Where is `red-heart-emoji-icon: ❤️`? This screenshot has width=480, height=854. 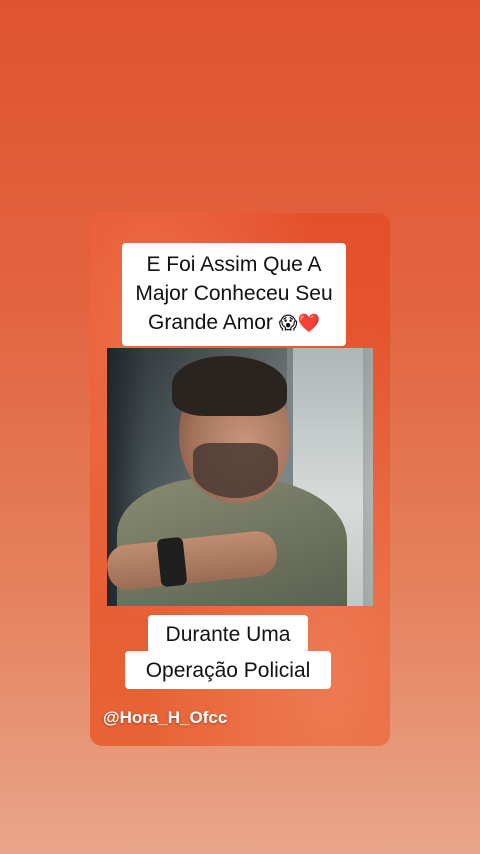
red-heart-emoji-icon: ❤️ is located at coordinates (308, 323).